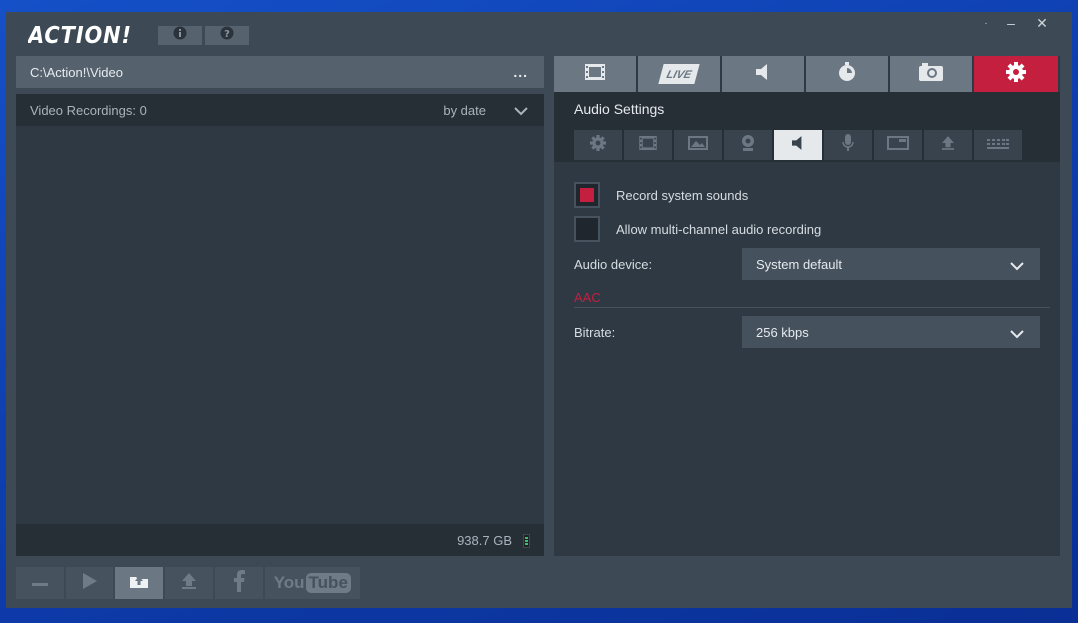  I want to click on tab-screenshot, so click(931, 74).